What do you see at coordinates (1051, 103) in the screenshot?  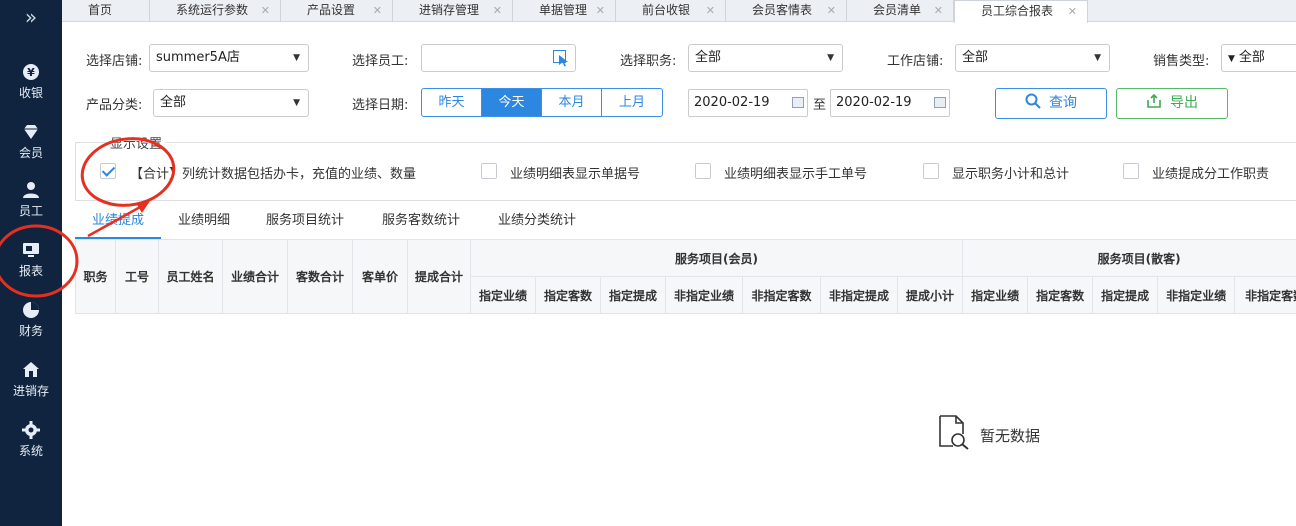 I see `query-button: 查询` at bounding box center [1051, 103].